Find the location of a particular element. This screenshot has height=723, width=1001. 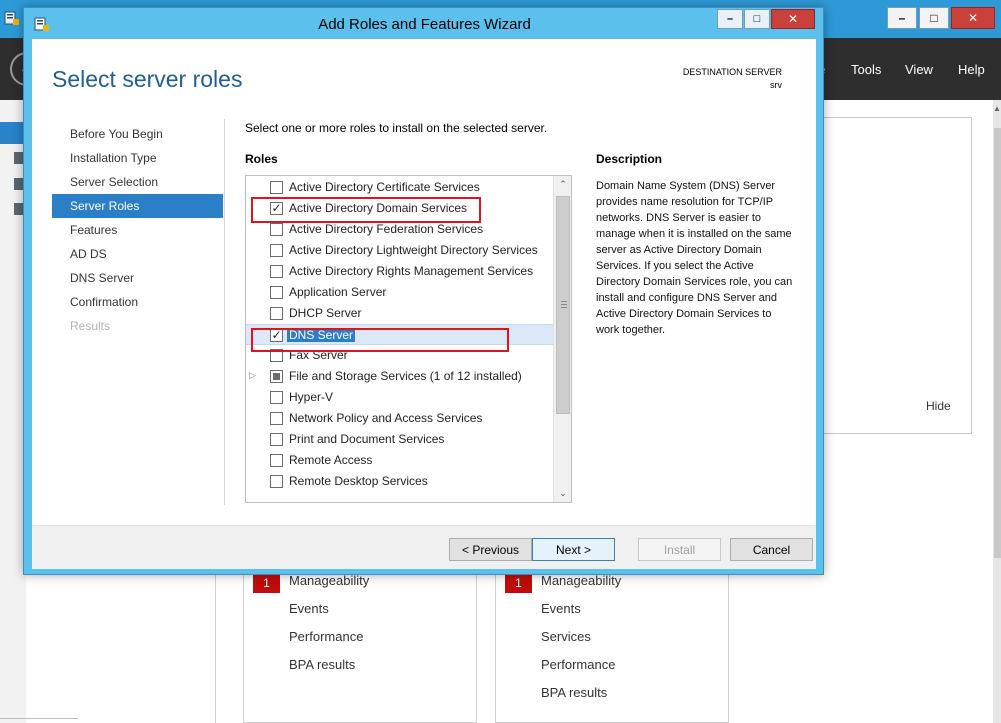

tile-item: Services is located at coordinates (566, 636).